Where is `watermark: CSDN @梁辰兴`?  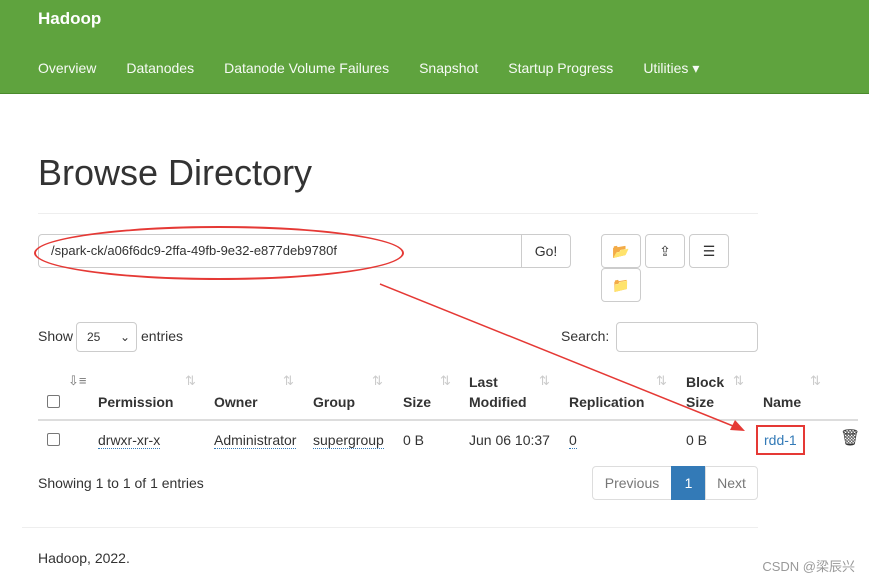
watermark: CSDN @梁辰兴 is located at coordinates (808, 566).